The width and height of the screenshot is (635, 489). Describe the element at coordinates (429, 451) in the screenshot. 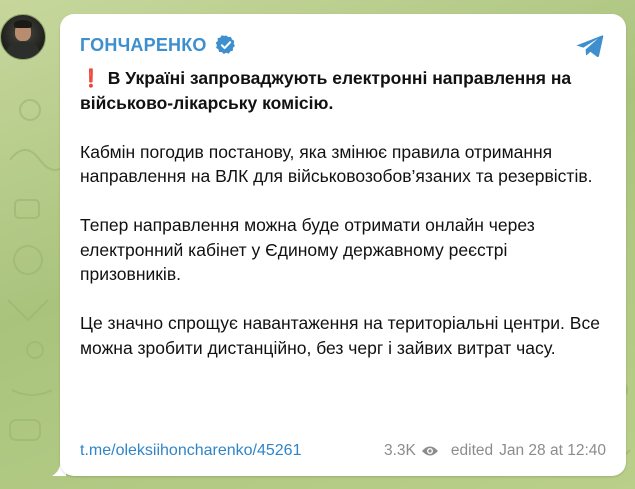

I see `eye-icon` at that location.